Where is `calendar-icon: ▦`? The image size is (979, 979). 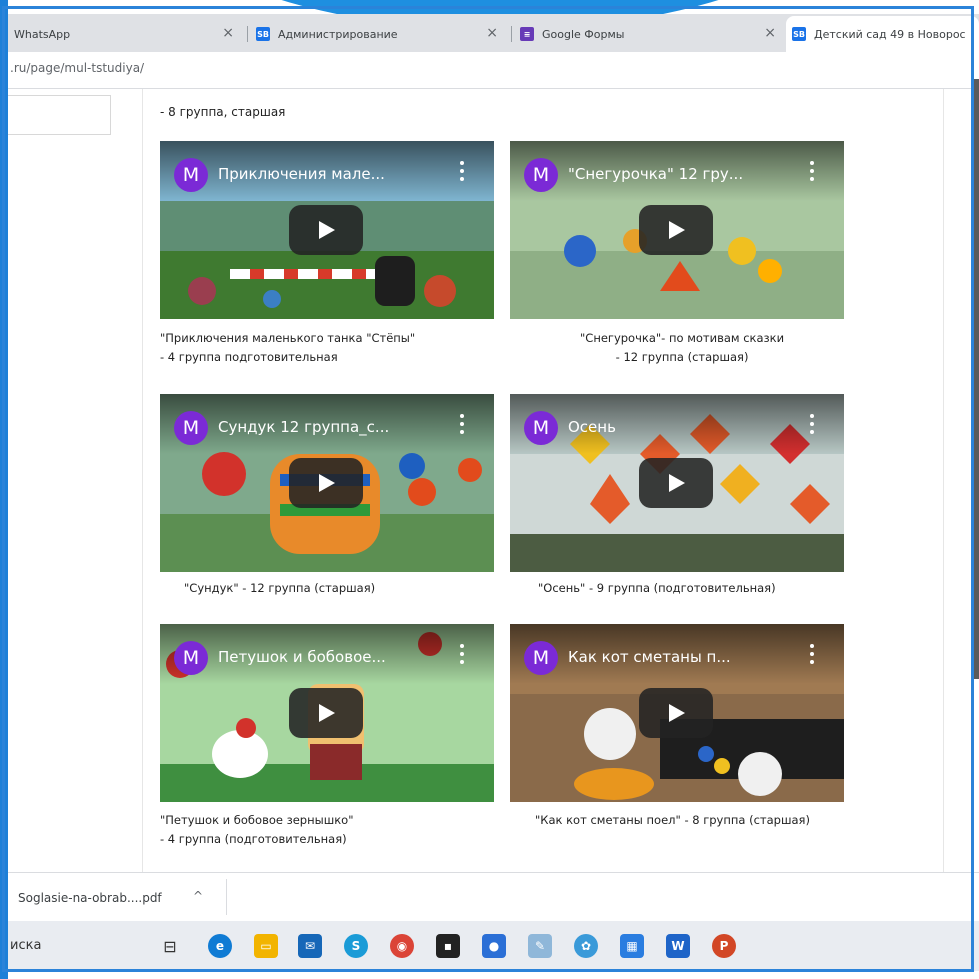 calendar-icon: ▦ is located at coordinates (632, 946).